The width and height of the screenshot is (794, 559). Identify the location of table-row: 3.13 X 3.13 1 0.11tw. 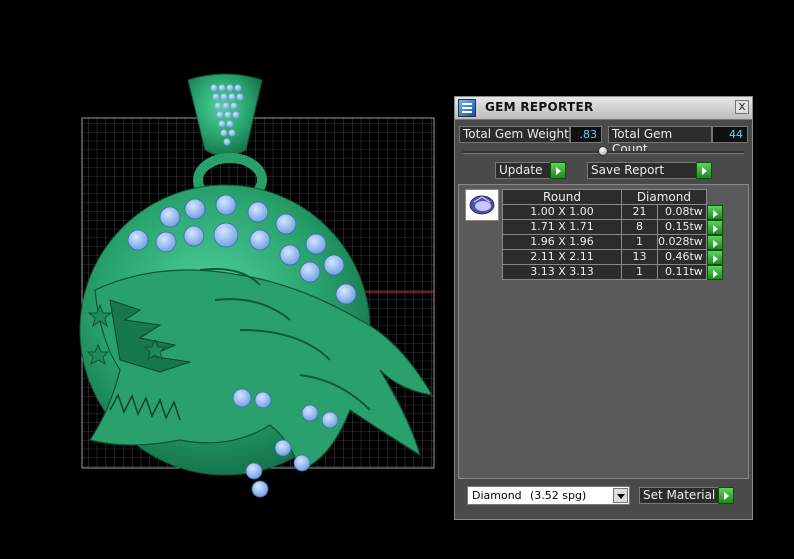
(613, 272).